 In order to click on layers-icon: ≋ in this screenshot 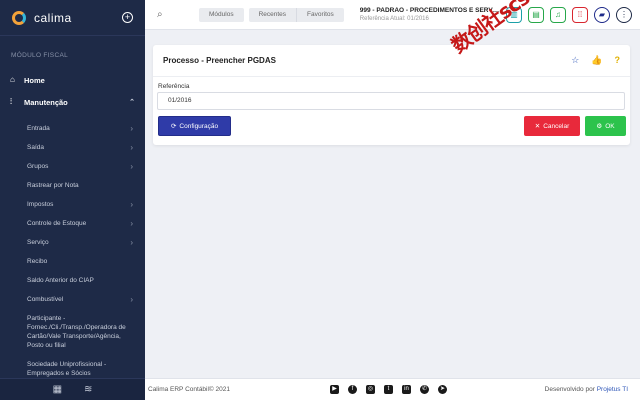, I will do `click(88, 389)`.